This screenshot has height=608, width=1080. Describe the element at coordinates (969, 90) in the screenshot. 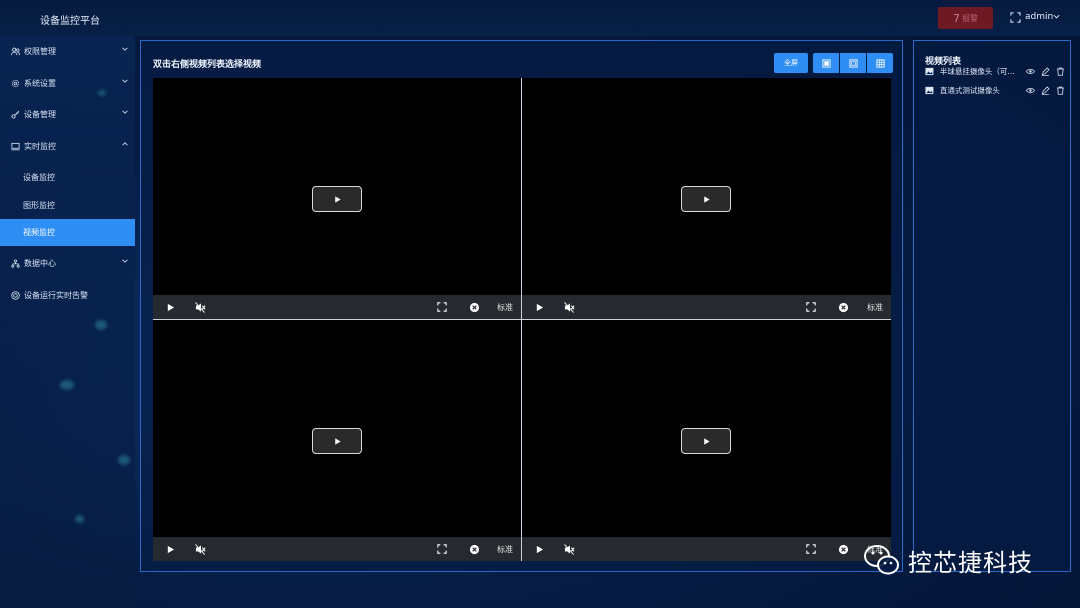

I see `video-name: 直通式测试摄像头` at that location.